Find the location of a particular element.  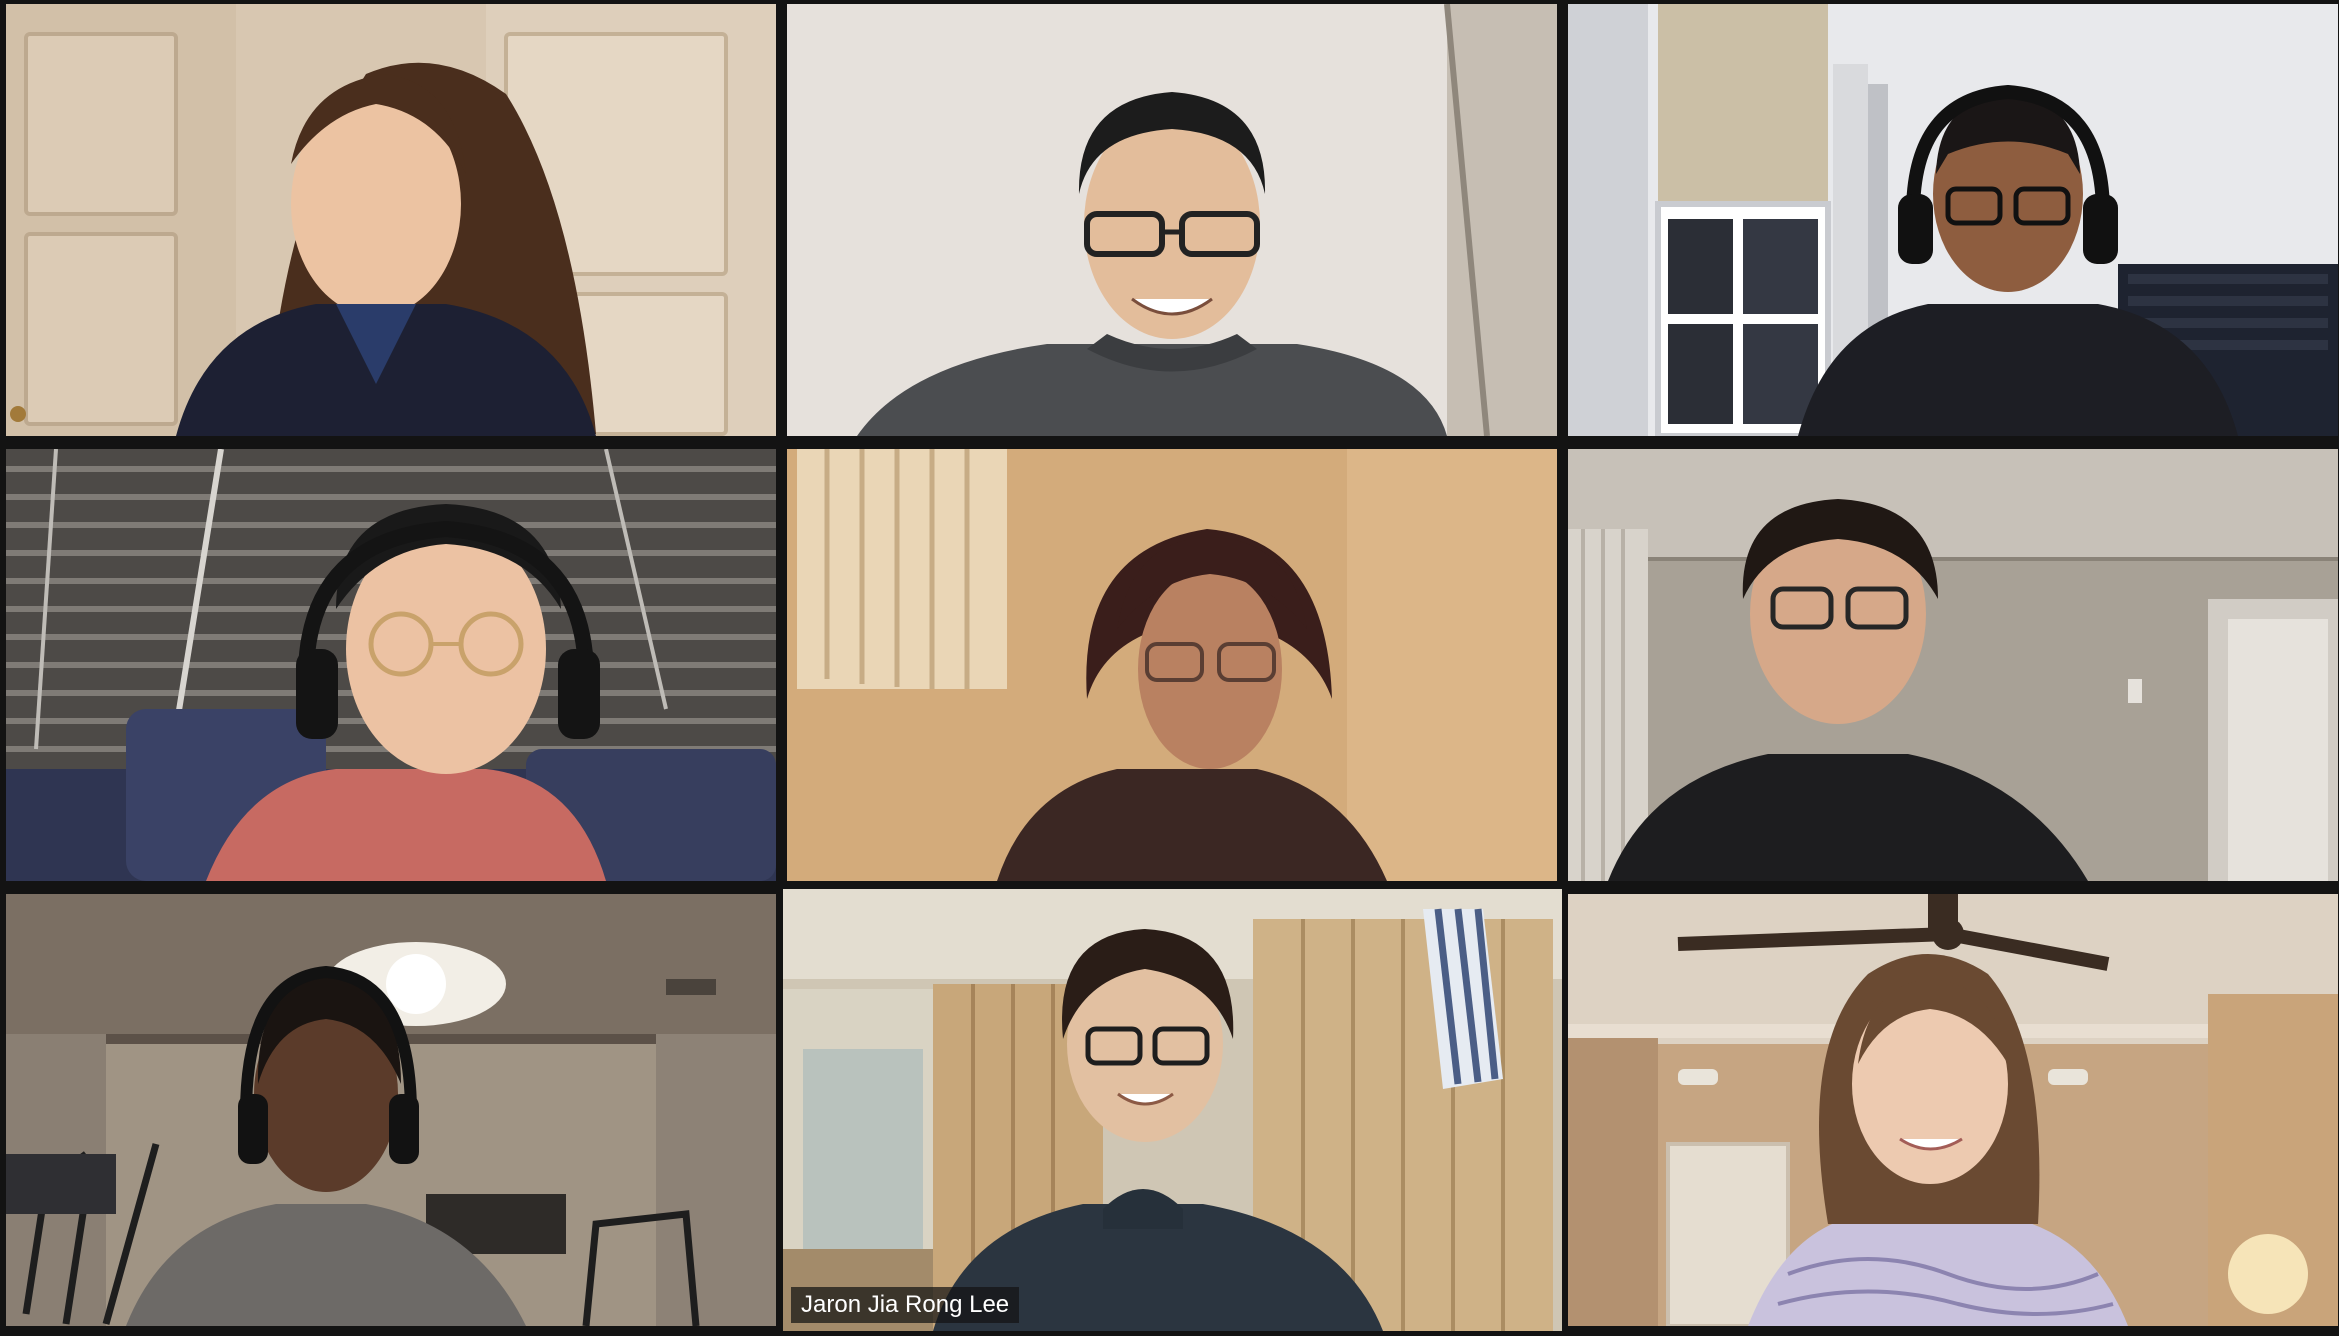

participant-name-label: Jaron Jia Rong Lee is located at coordinates (905, 1305).